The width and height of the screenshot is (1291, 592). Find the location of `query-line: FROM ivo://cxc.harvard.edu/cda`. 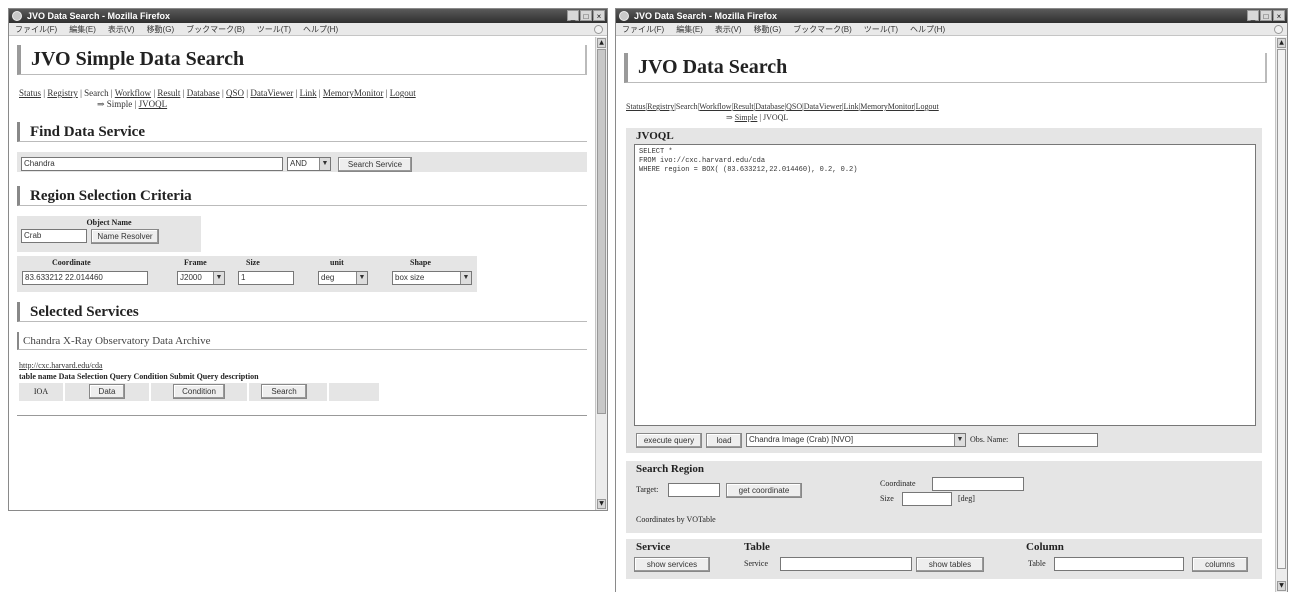

query-line: FROM ivo://cxc.harvard.edu/cda is located at coordinates (702, 161).